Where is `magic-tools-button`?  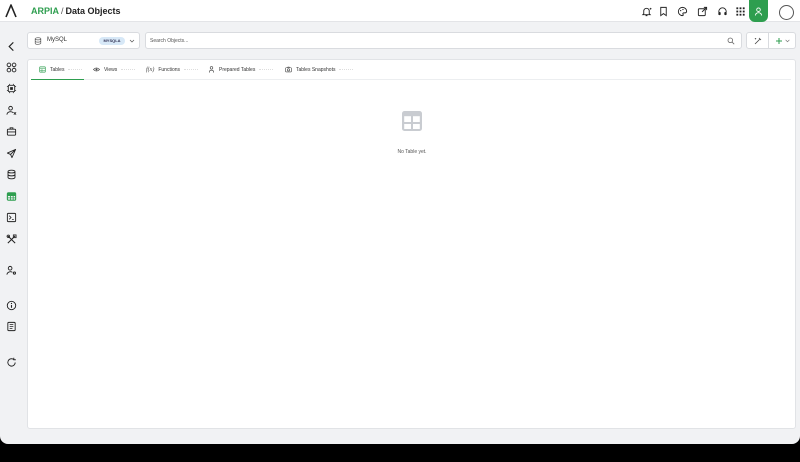 magic-tools-button is located at coordinates (757, 40).